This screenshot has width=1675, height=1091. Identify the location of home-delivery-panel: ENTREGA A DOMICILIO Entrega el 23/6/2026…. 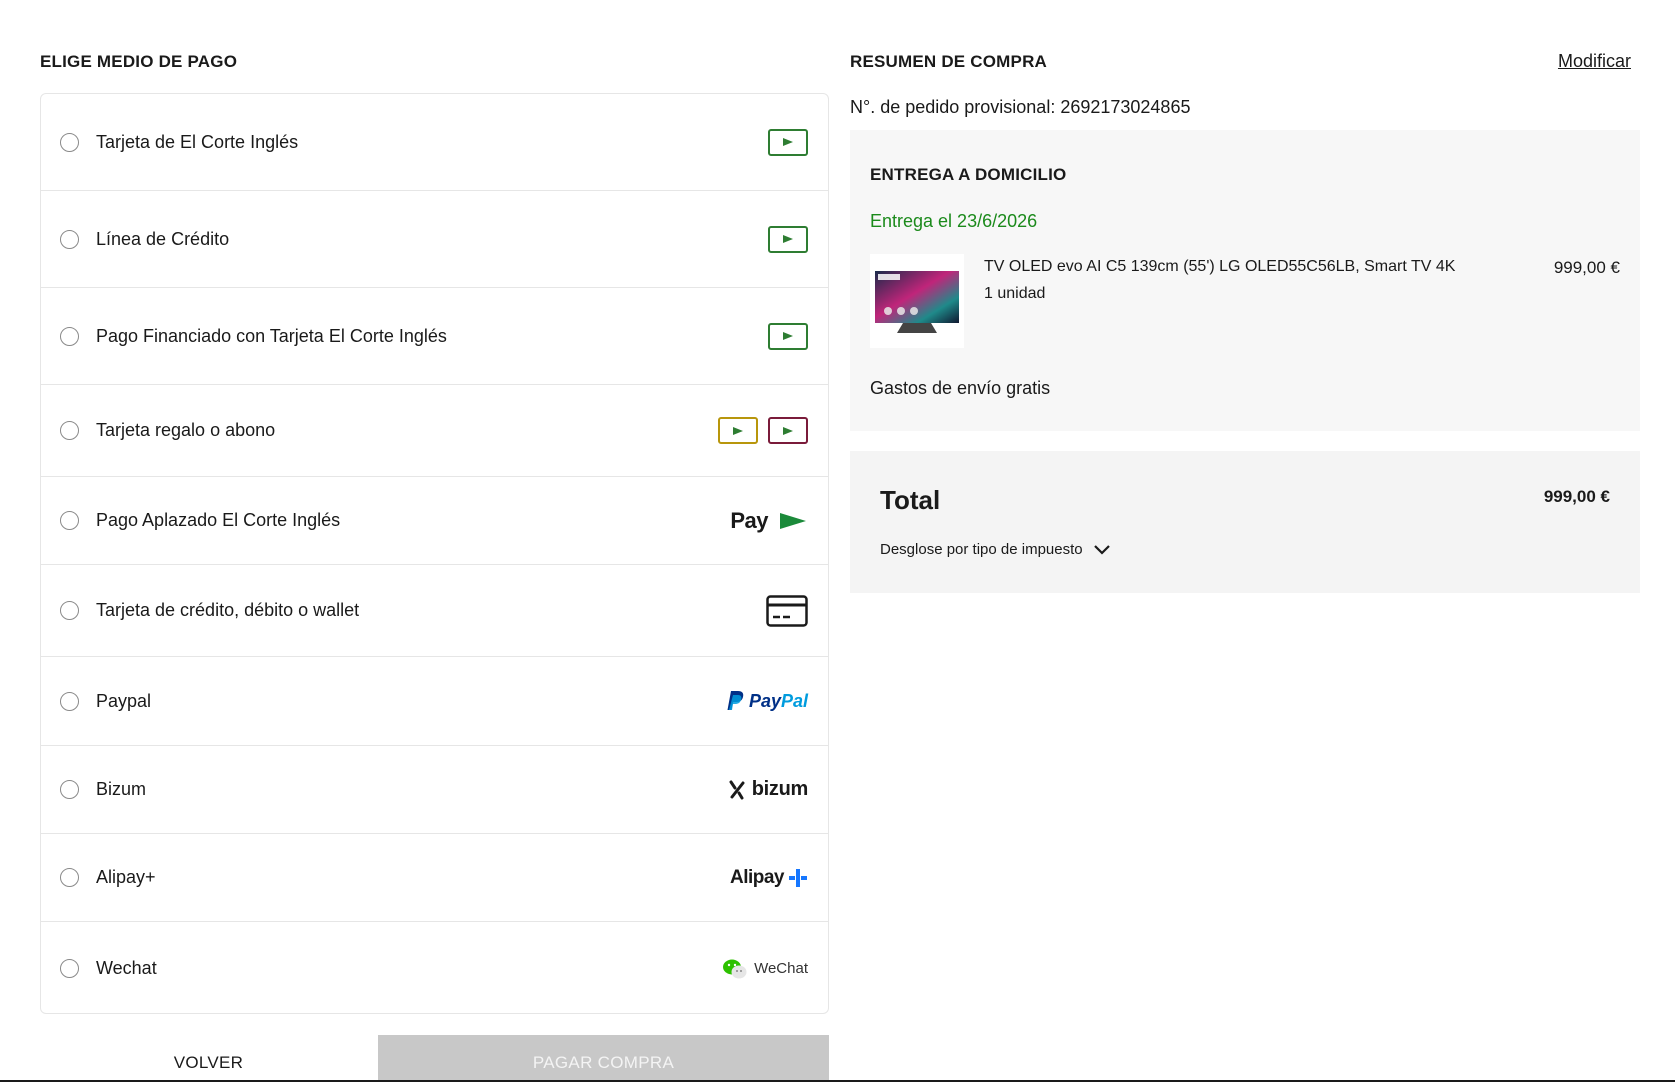
(1245, 280).